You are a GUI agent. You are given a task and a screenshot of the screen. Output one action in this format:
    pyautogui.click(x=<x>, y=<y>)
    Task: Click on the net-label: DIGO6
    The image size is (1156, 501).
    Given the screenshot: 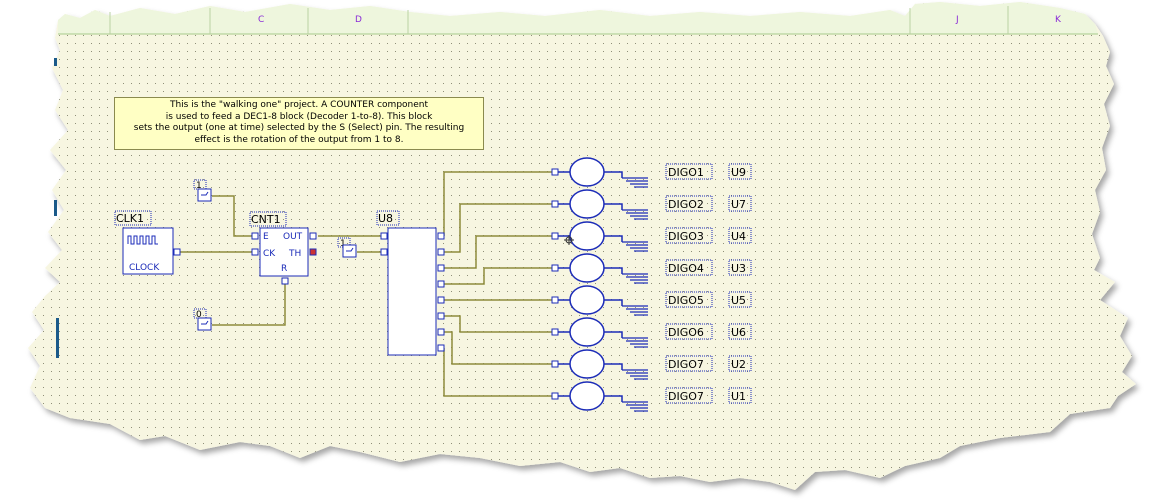 What is the action you would take?
    pyautogui.click(x=686, y=332)
    